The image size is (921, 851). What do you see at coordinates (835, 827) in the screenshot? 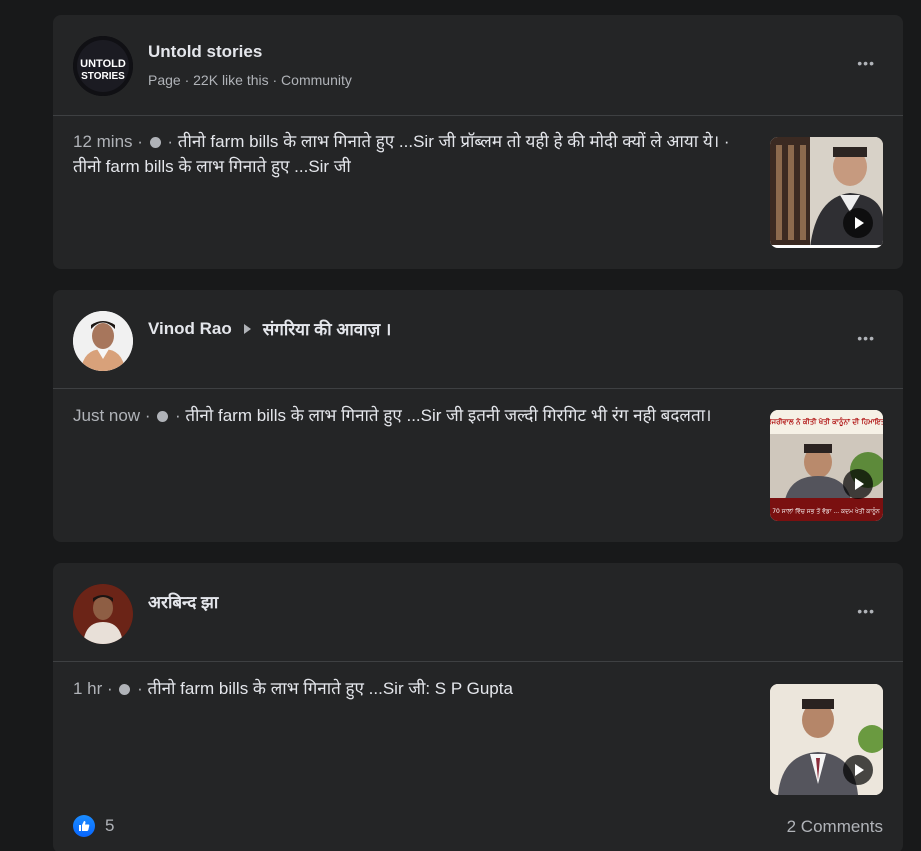
I see `comments-link: 2 Comments` at bounding box center [835, 827].